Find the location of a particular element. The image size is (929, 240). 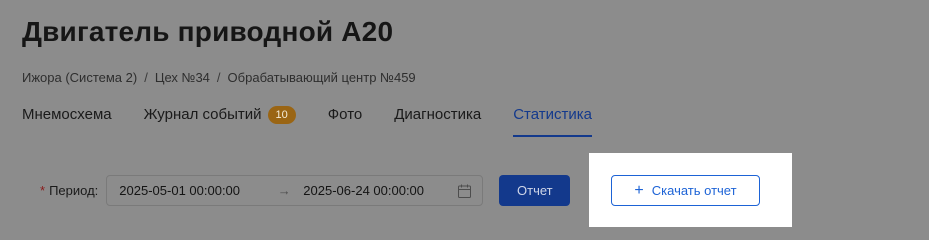

tab-diagnostics: Диагностика is located at coordinates (437, 115).